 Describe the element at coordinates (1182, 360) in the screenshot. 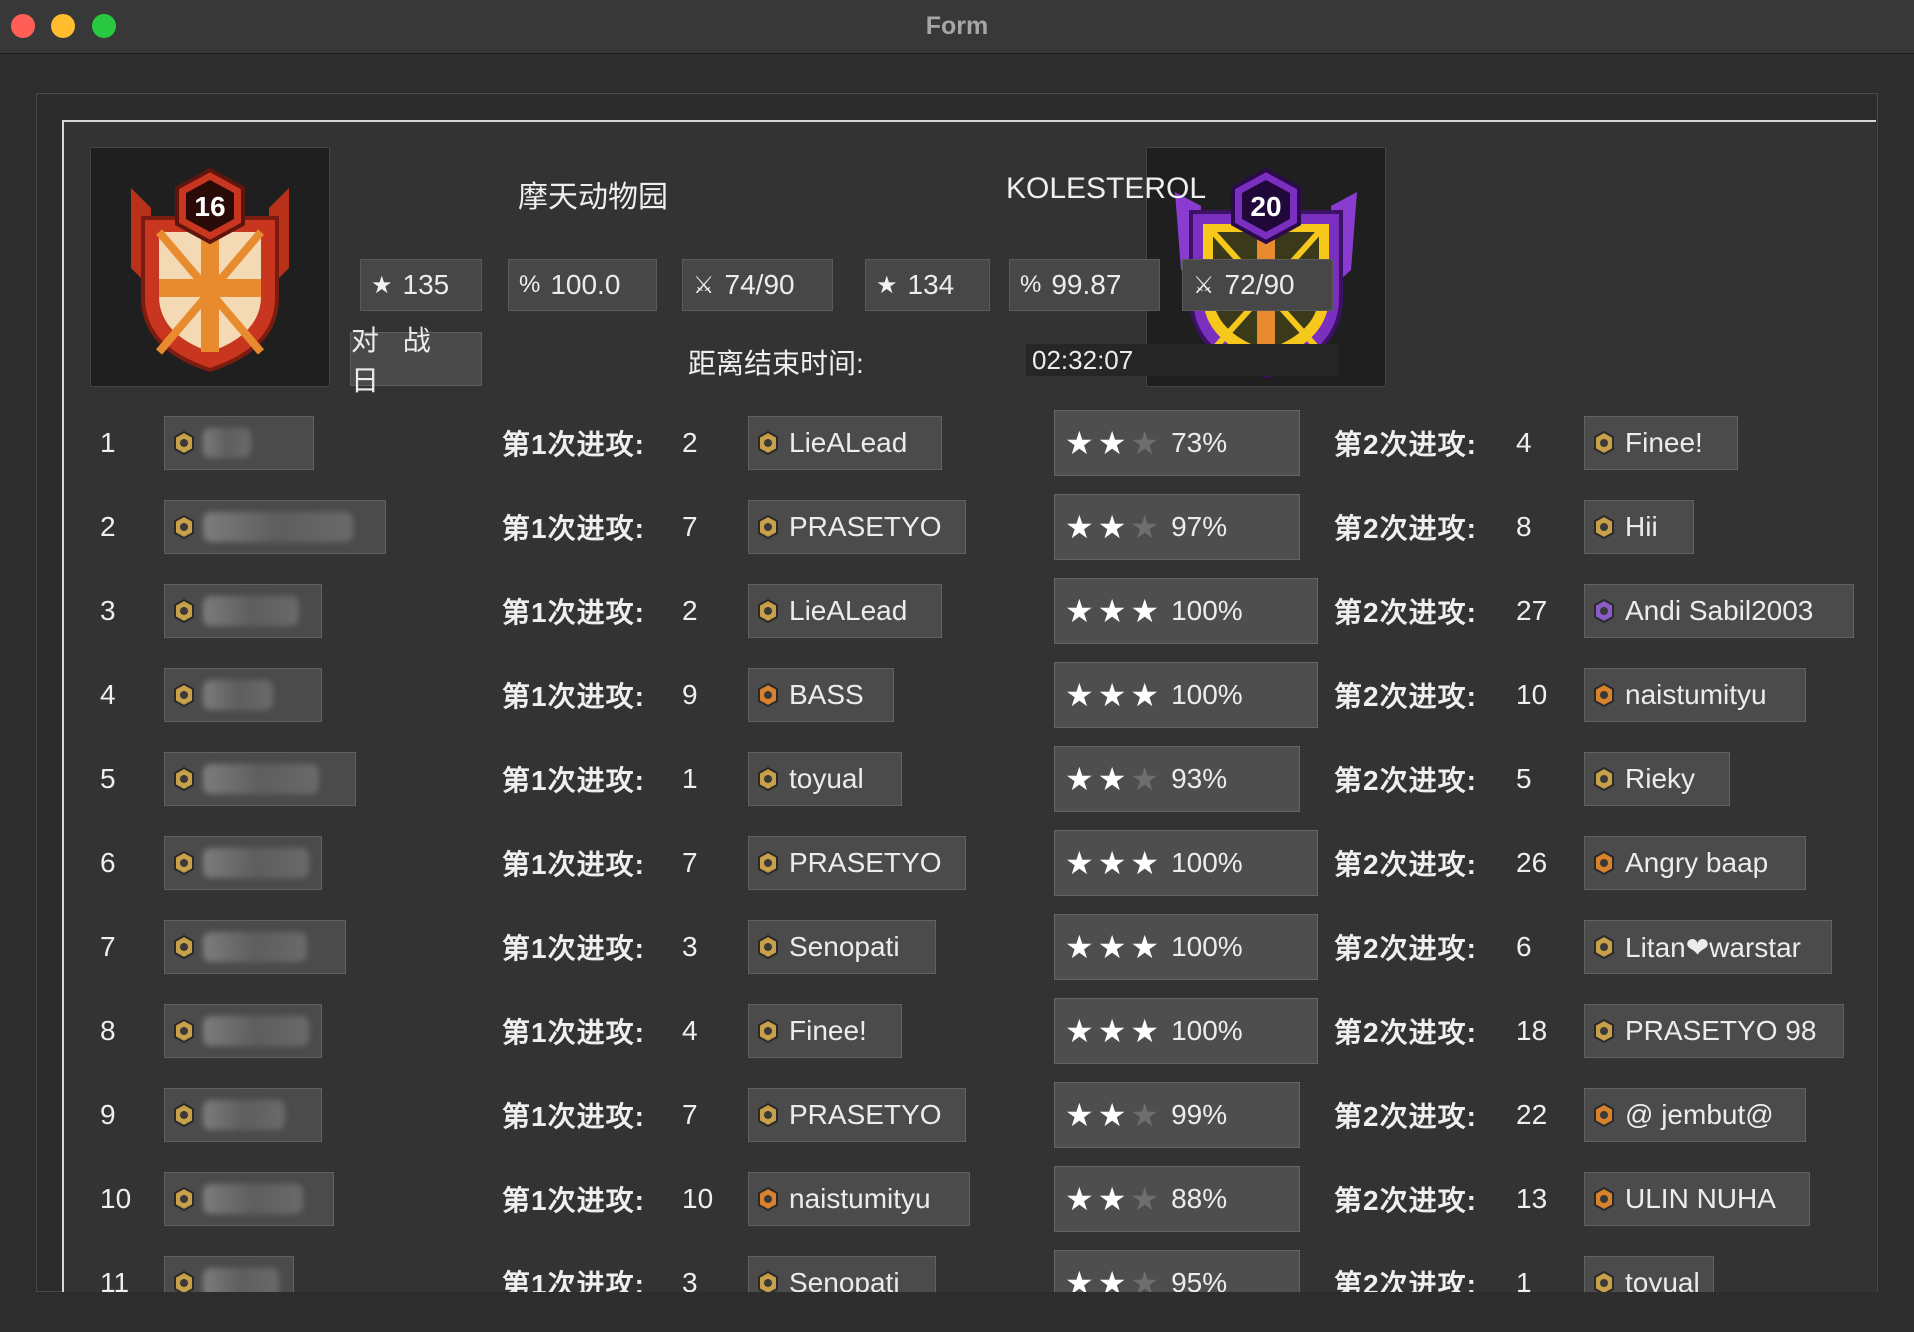

I see `time-left-field: 02:32:07` at that location.